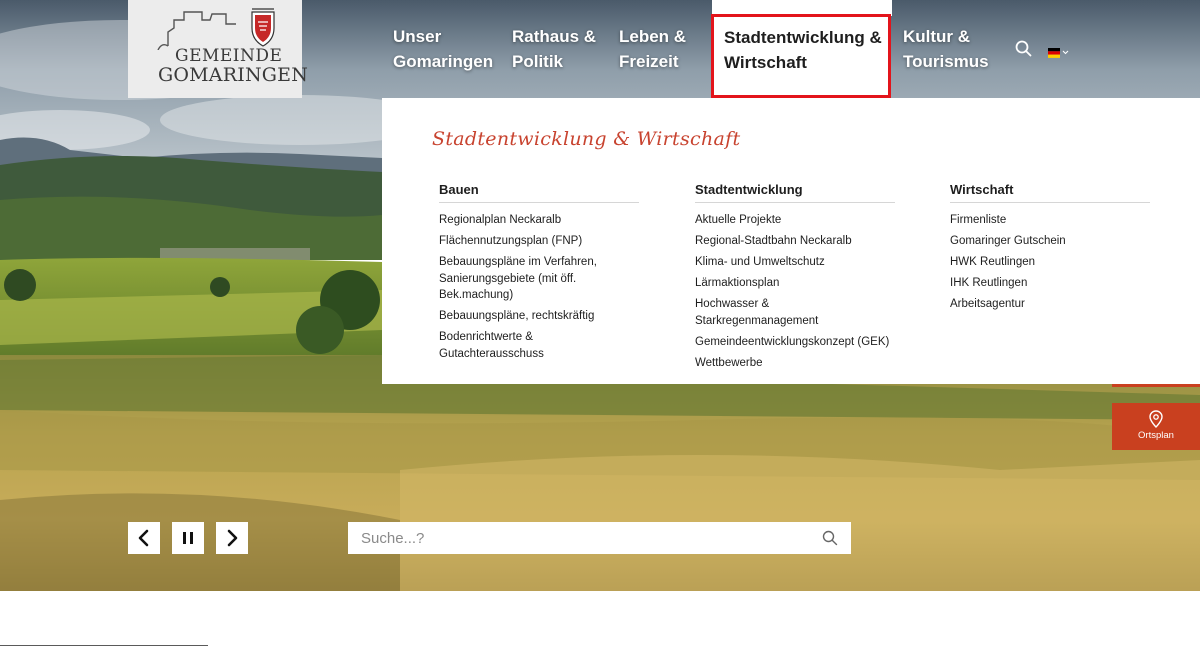  Describe the element at coordinates (795, 262) in the screenshot. I see `menu-link: Klima- und Umweltschutz` at that location.